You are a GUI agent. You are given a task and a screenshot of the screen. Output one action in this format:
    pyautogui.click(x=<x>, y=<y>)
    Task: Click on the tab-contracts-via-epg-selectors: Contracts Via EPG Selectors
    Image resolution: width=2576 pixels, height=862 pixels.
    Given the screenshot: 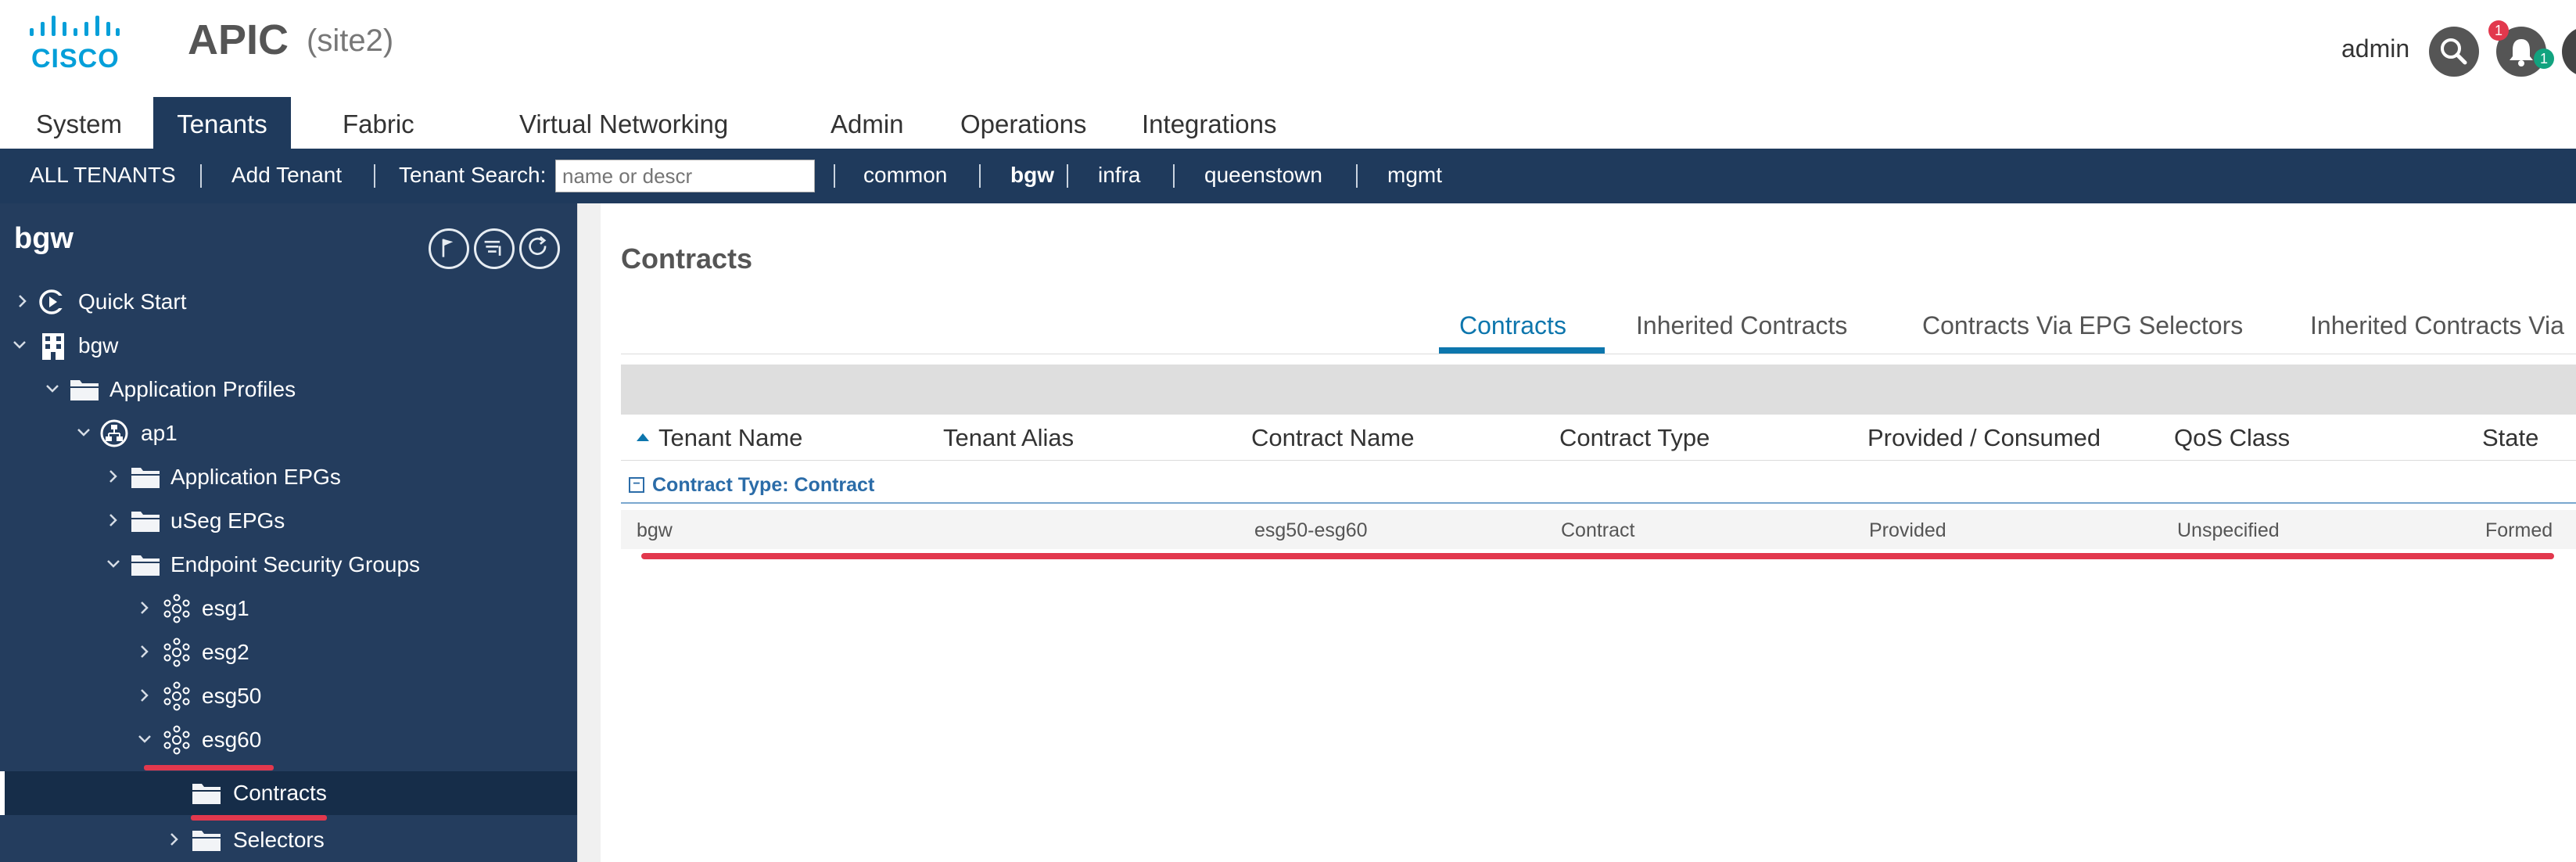 What is the action you would take?
    pyautogui.click(x=2082, y=325)
    